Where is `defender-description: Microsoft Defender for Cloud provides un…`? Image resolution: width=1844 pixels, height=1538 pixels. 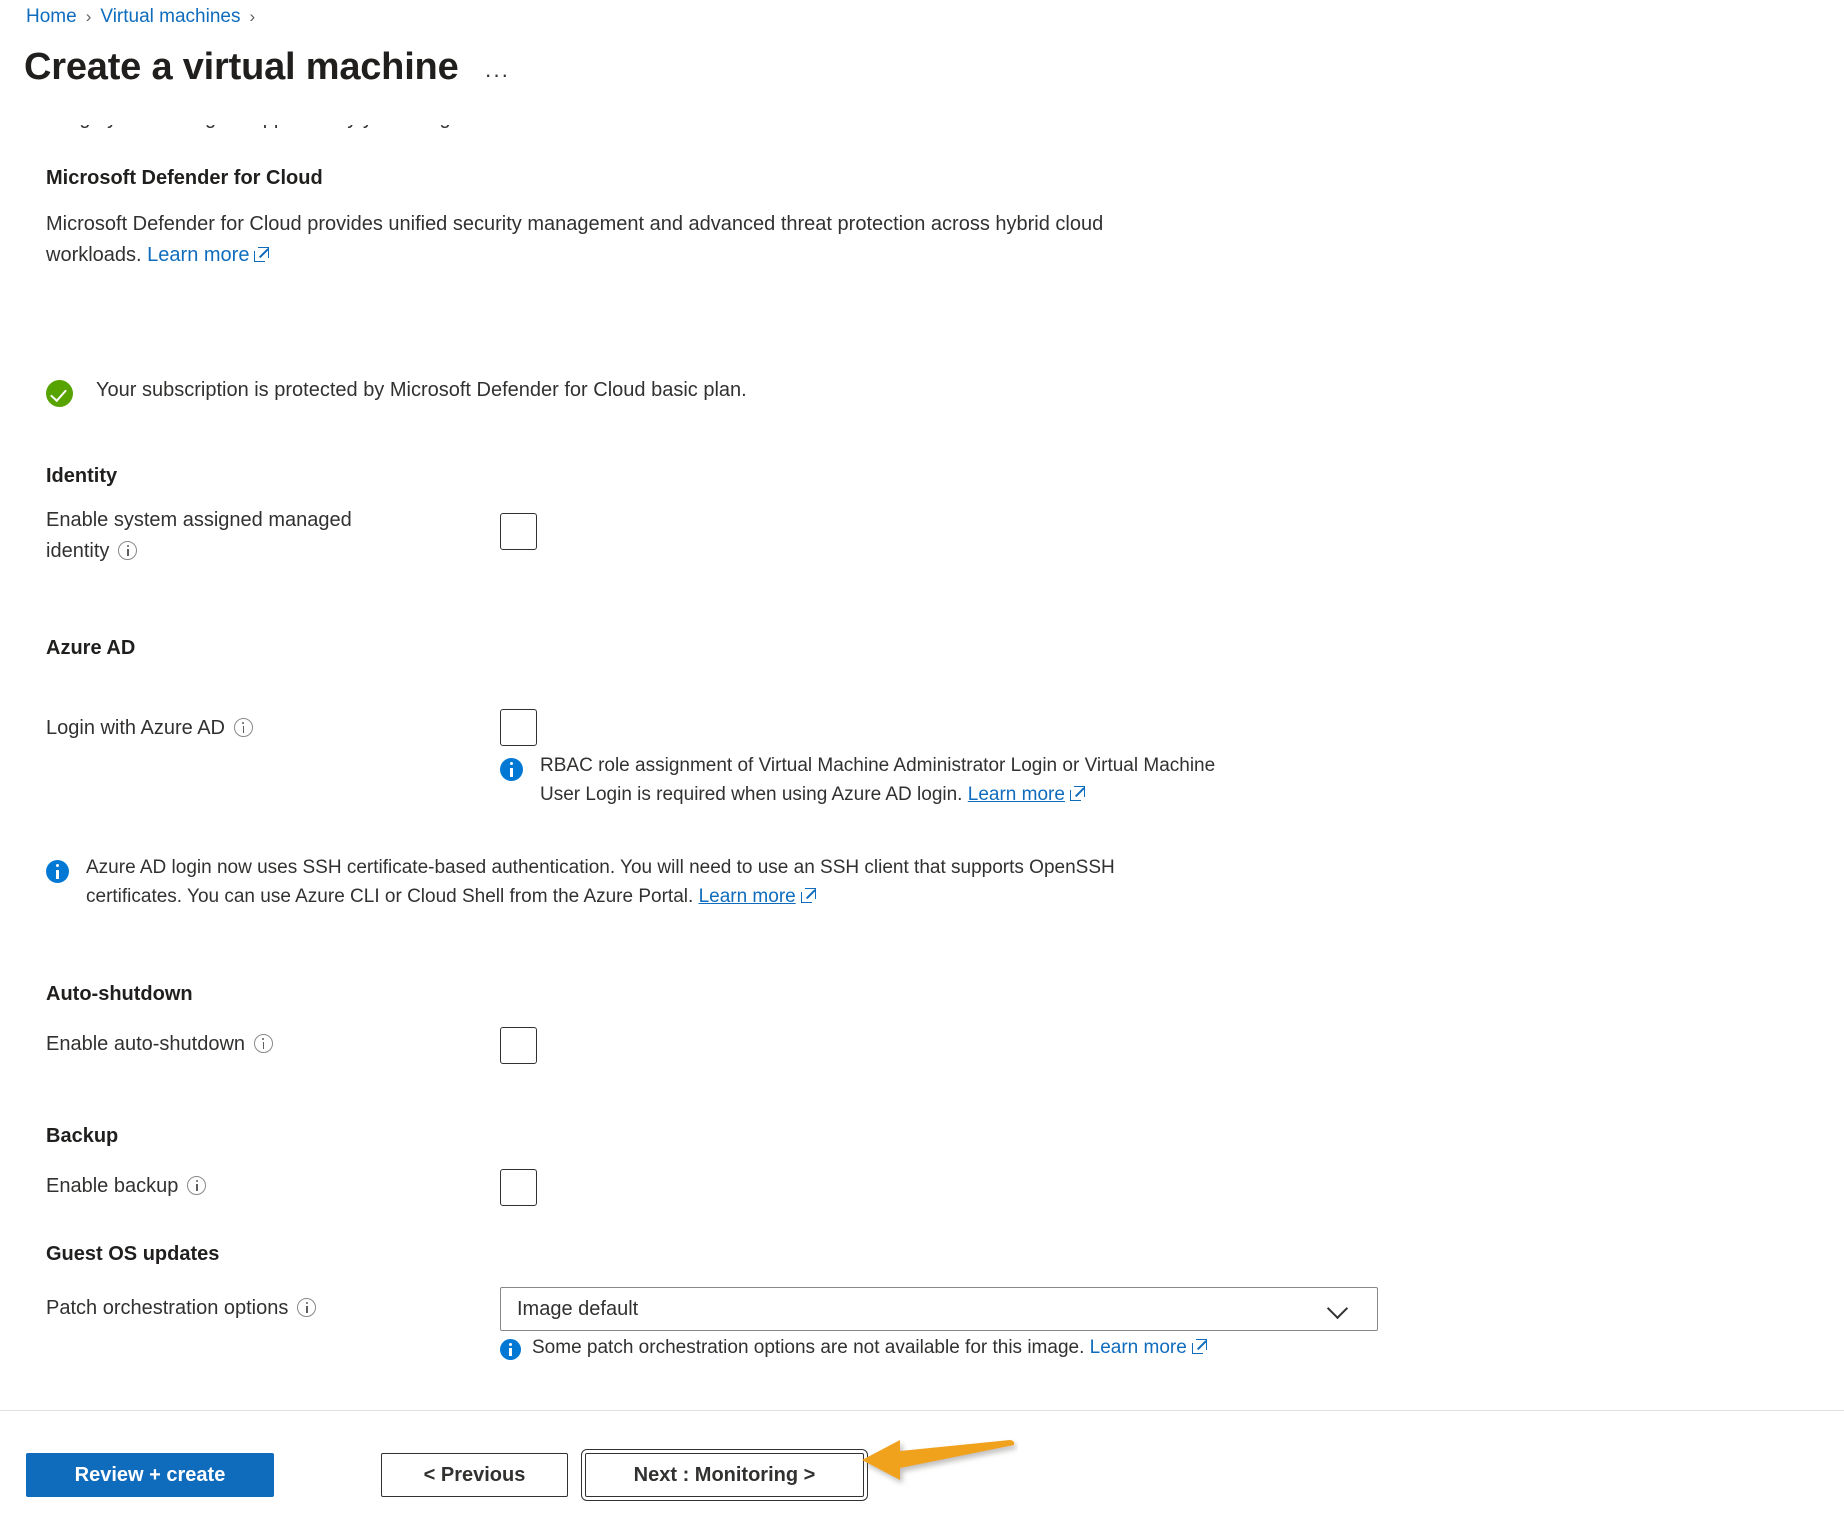
defender-description: Microsoft Defender for Cloud provides un… is located at coordinates (711, 240).